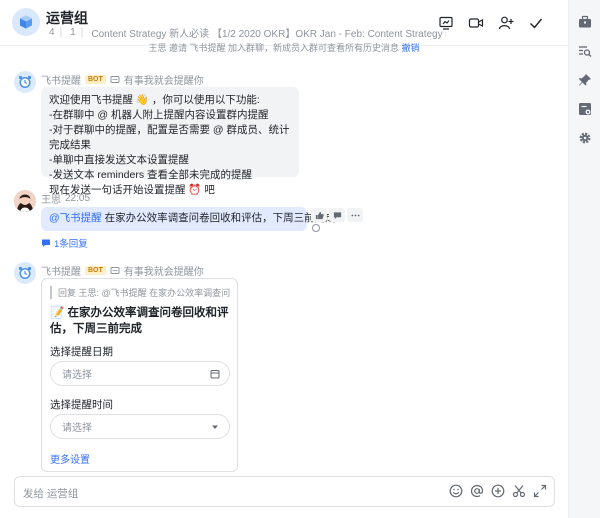 The width and height of the screenshot is (600, 518). Describe the element at coordinates (159, 115) in the screenshot. I see `message-line: -在群聊中 @ 机器人附上提醒内容设置群内提醒` at that location.